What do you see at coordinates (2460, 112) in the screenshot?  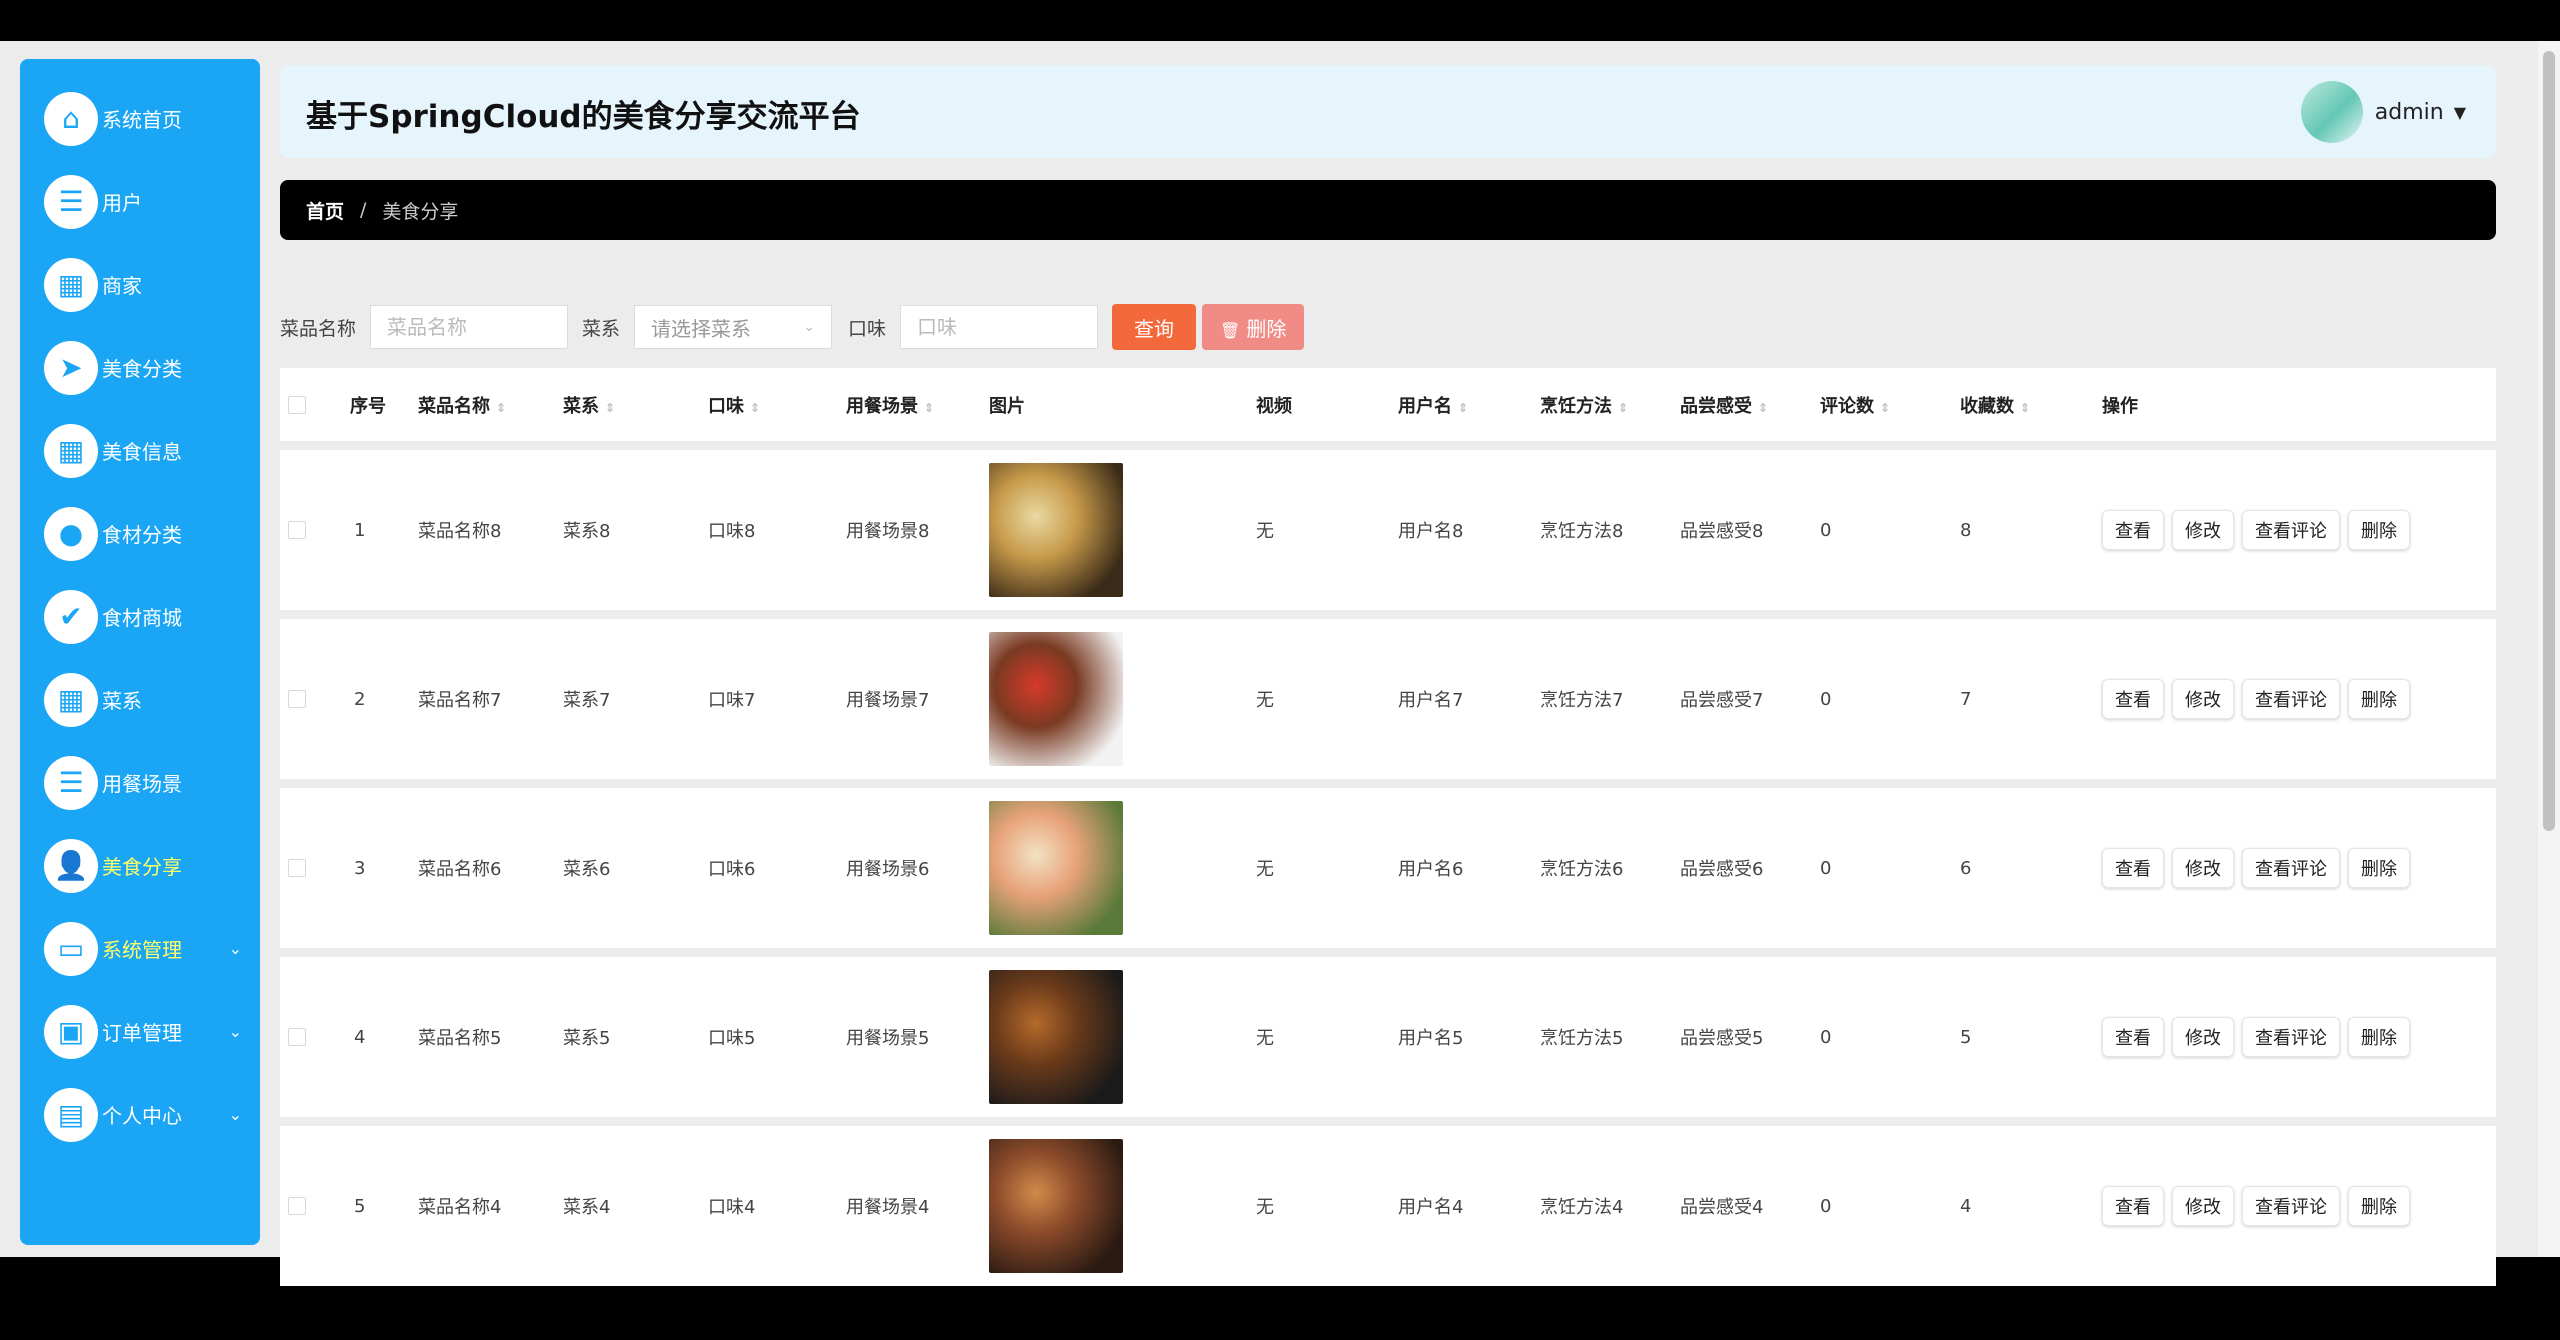 I see `caret-down-icon: ▼` at bounding box center [2460, 112].